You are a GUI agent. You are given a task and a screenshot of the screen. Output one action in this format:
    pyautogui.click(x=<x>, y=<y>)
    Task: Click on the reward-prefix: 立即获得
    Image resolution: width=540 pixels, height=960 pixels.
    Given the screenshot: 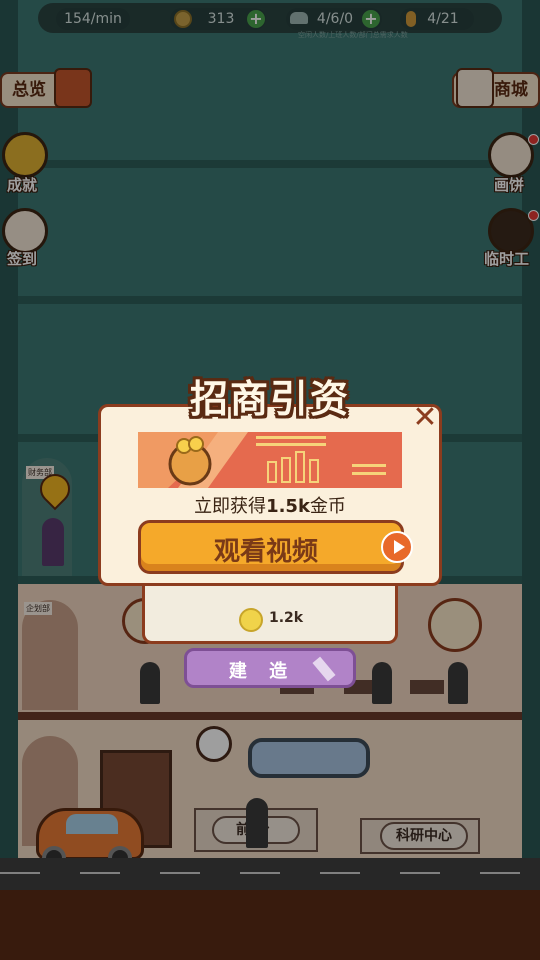 What is the action you would take?
    pyautogui.click(x=230, y=506)
    